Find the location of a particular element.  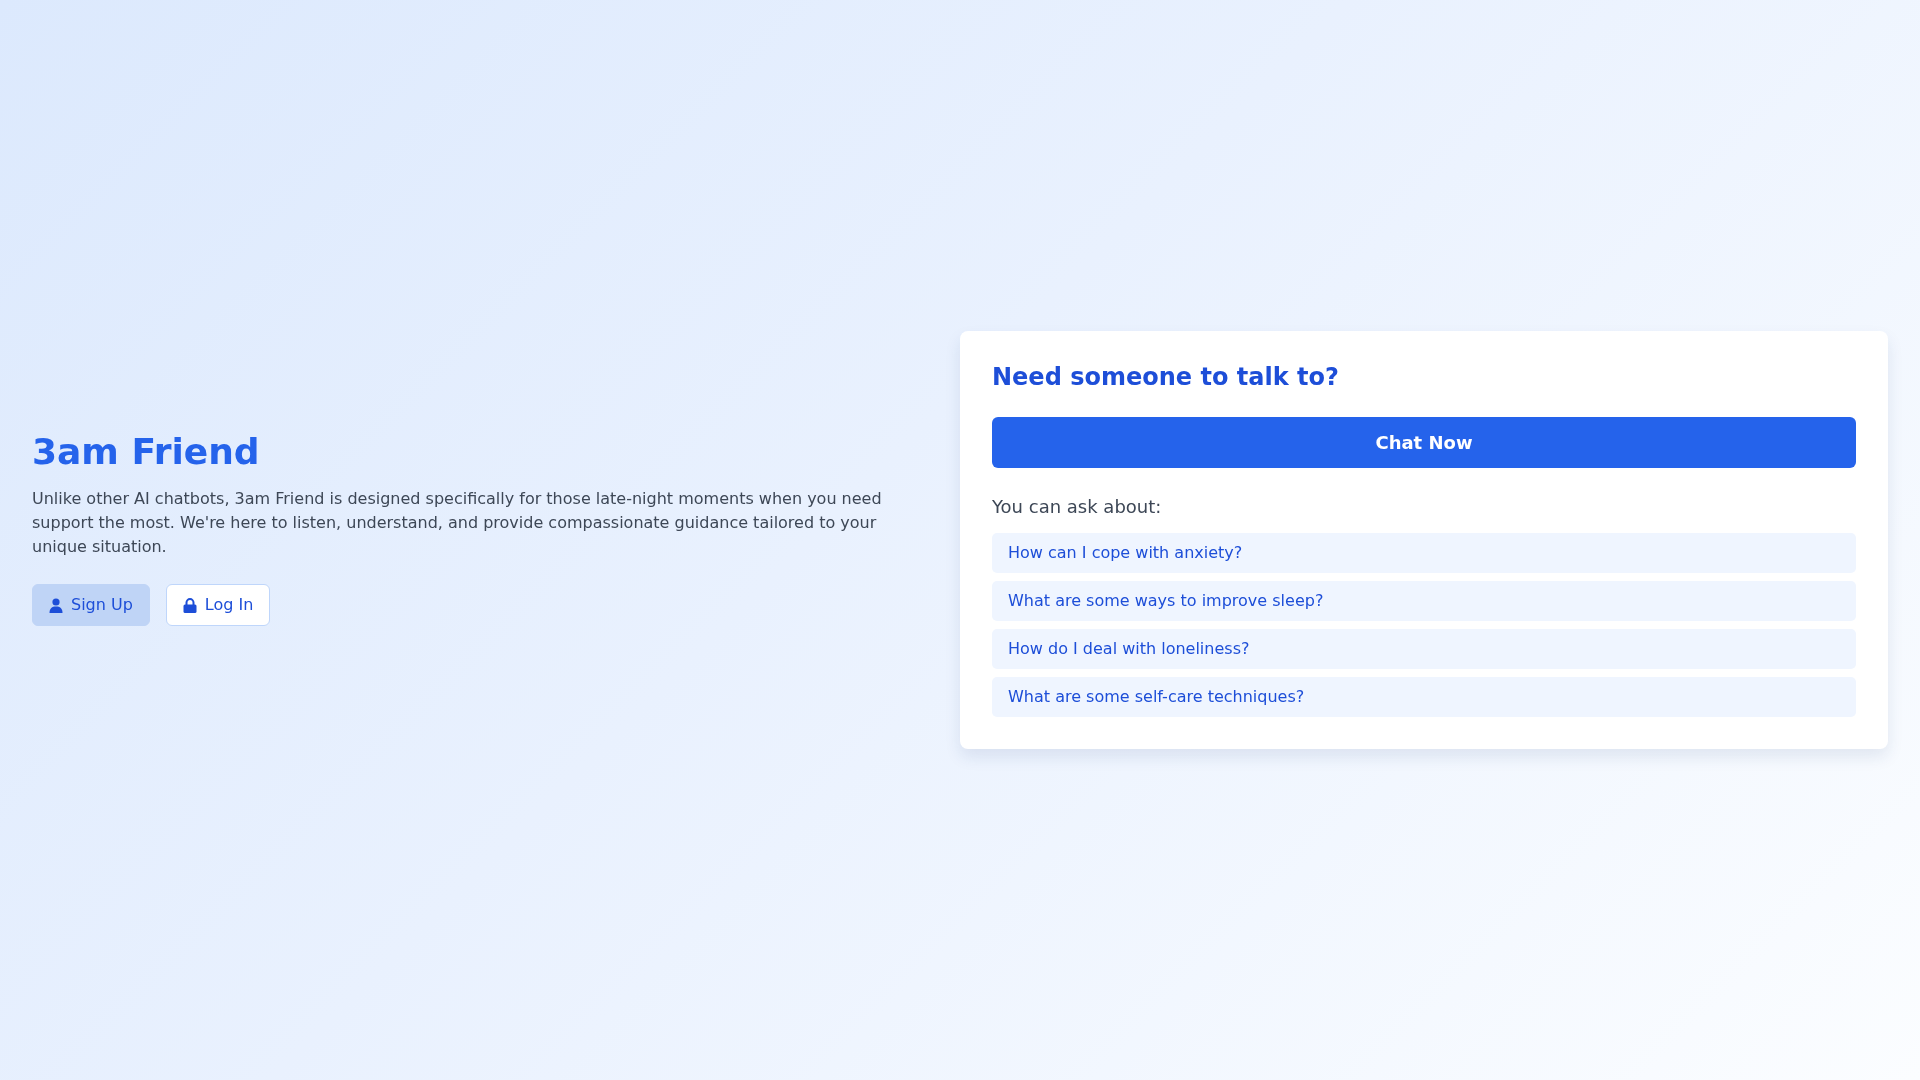

lock-icon is located at coordinates (189, 605).